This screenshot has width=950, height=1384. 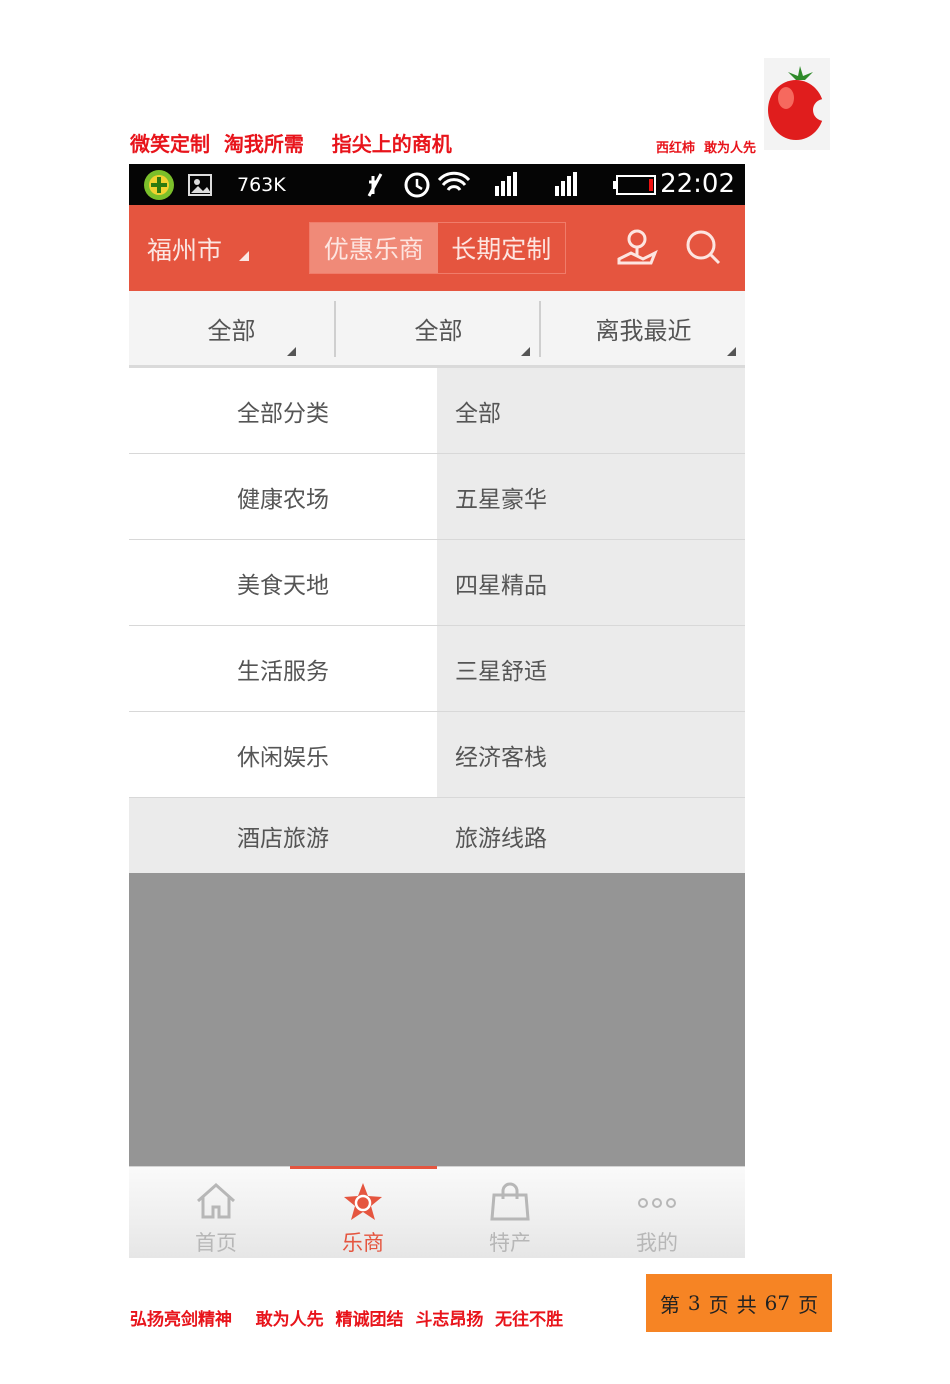 I want to click on list-item: 酒店旅游 旅游线路, so click(x=437, y=835).